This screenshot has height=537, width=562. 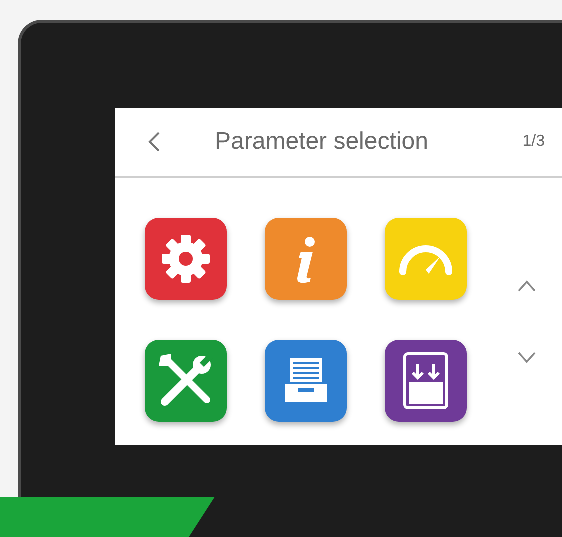 I want to click on gauge-icon, so click(x=426, y=261).